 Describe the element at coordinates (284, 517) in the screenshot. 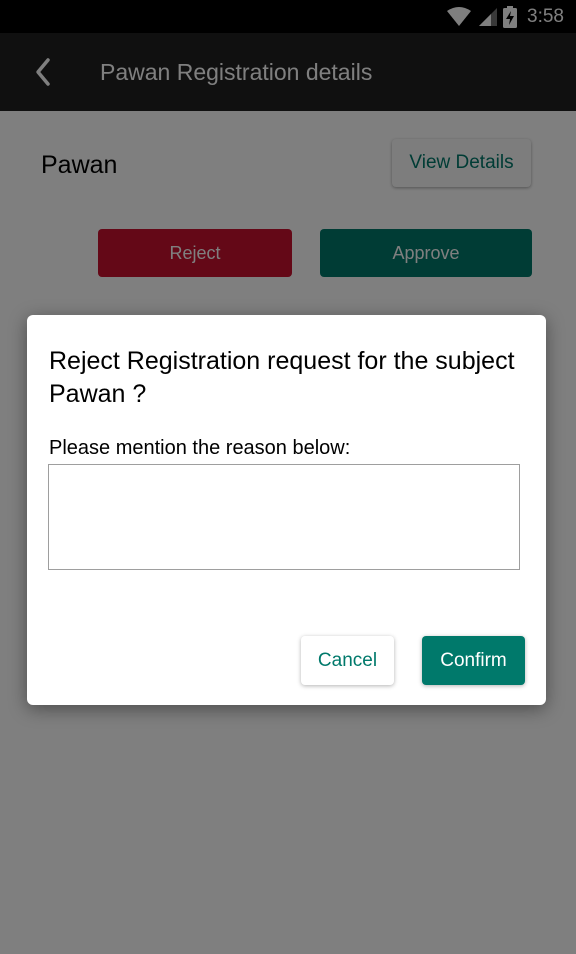

I see `reason-input` at that location.